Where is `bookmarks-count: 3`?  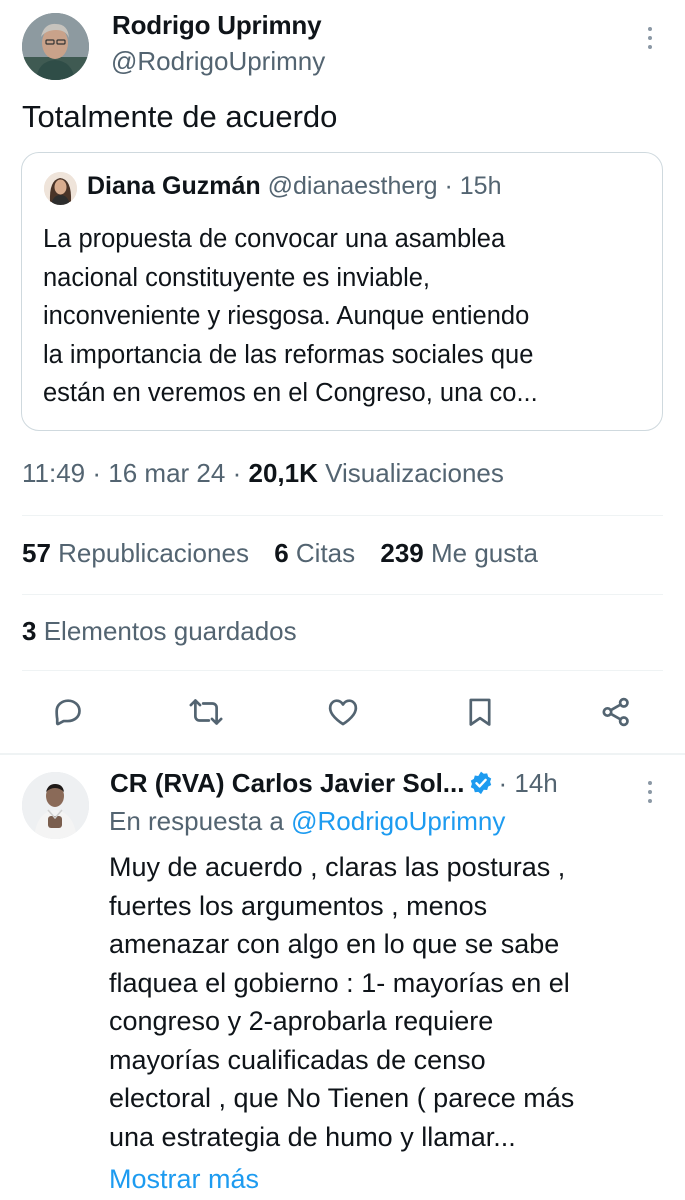 bookmarks-count: 3 is located at coordinates (29, 631).